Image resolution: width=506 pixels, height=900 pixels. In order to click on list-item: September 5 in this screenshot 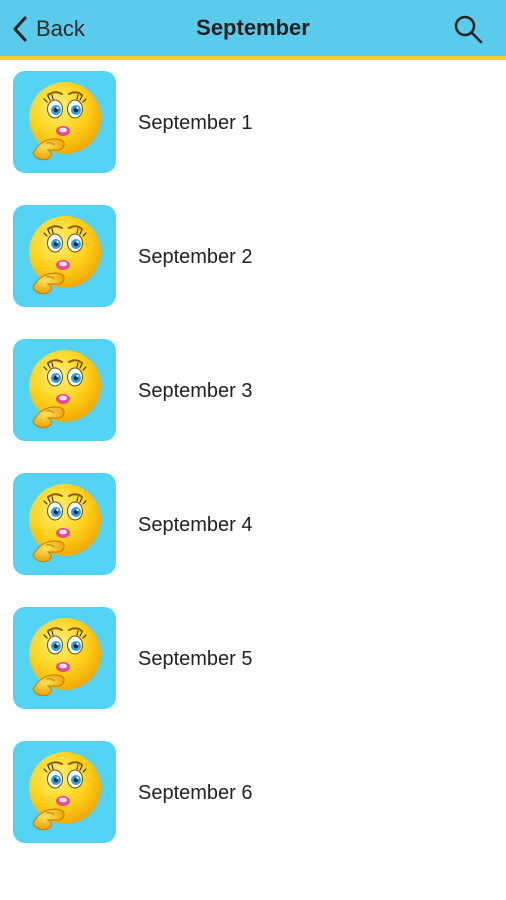, I will do `click(253, 655)`.